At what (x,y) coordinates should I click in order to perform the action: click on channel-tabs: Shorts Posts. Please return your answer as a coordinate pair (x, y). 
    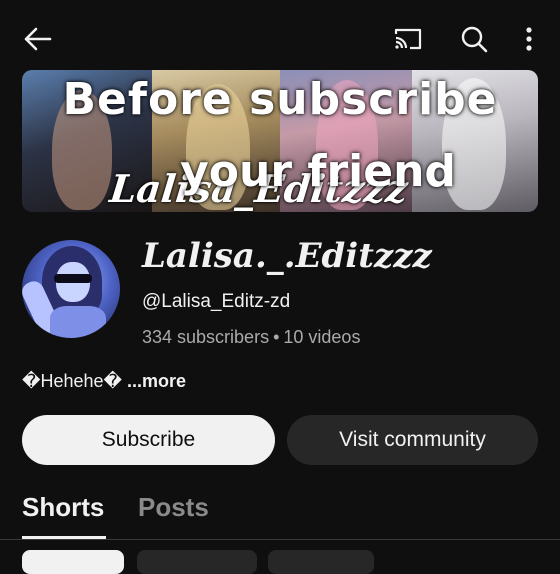
    Looking at the image, I should click on (280, 513).